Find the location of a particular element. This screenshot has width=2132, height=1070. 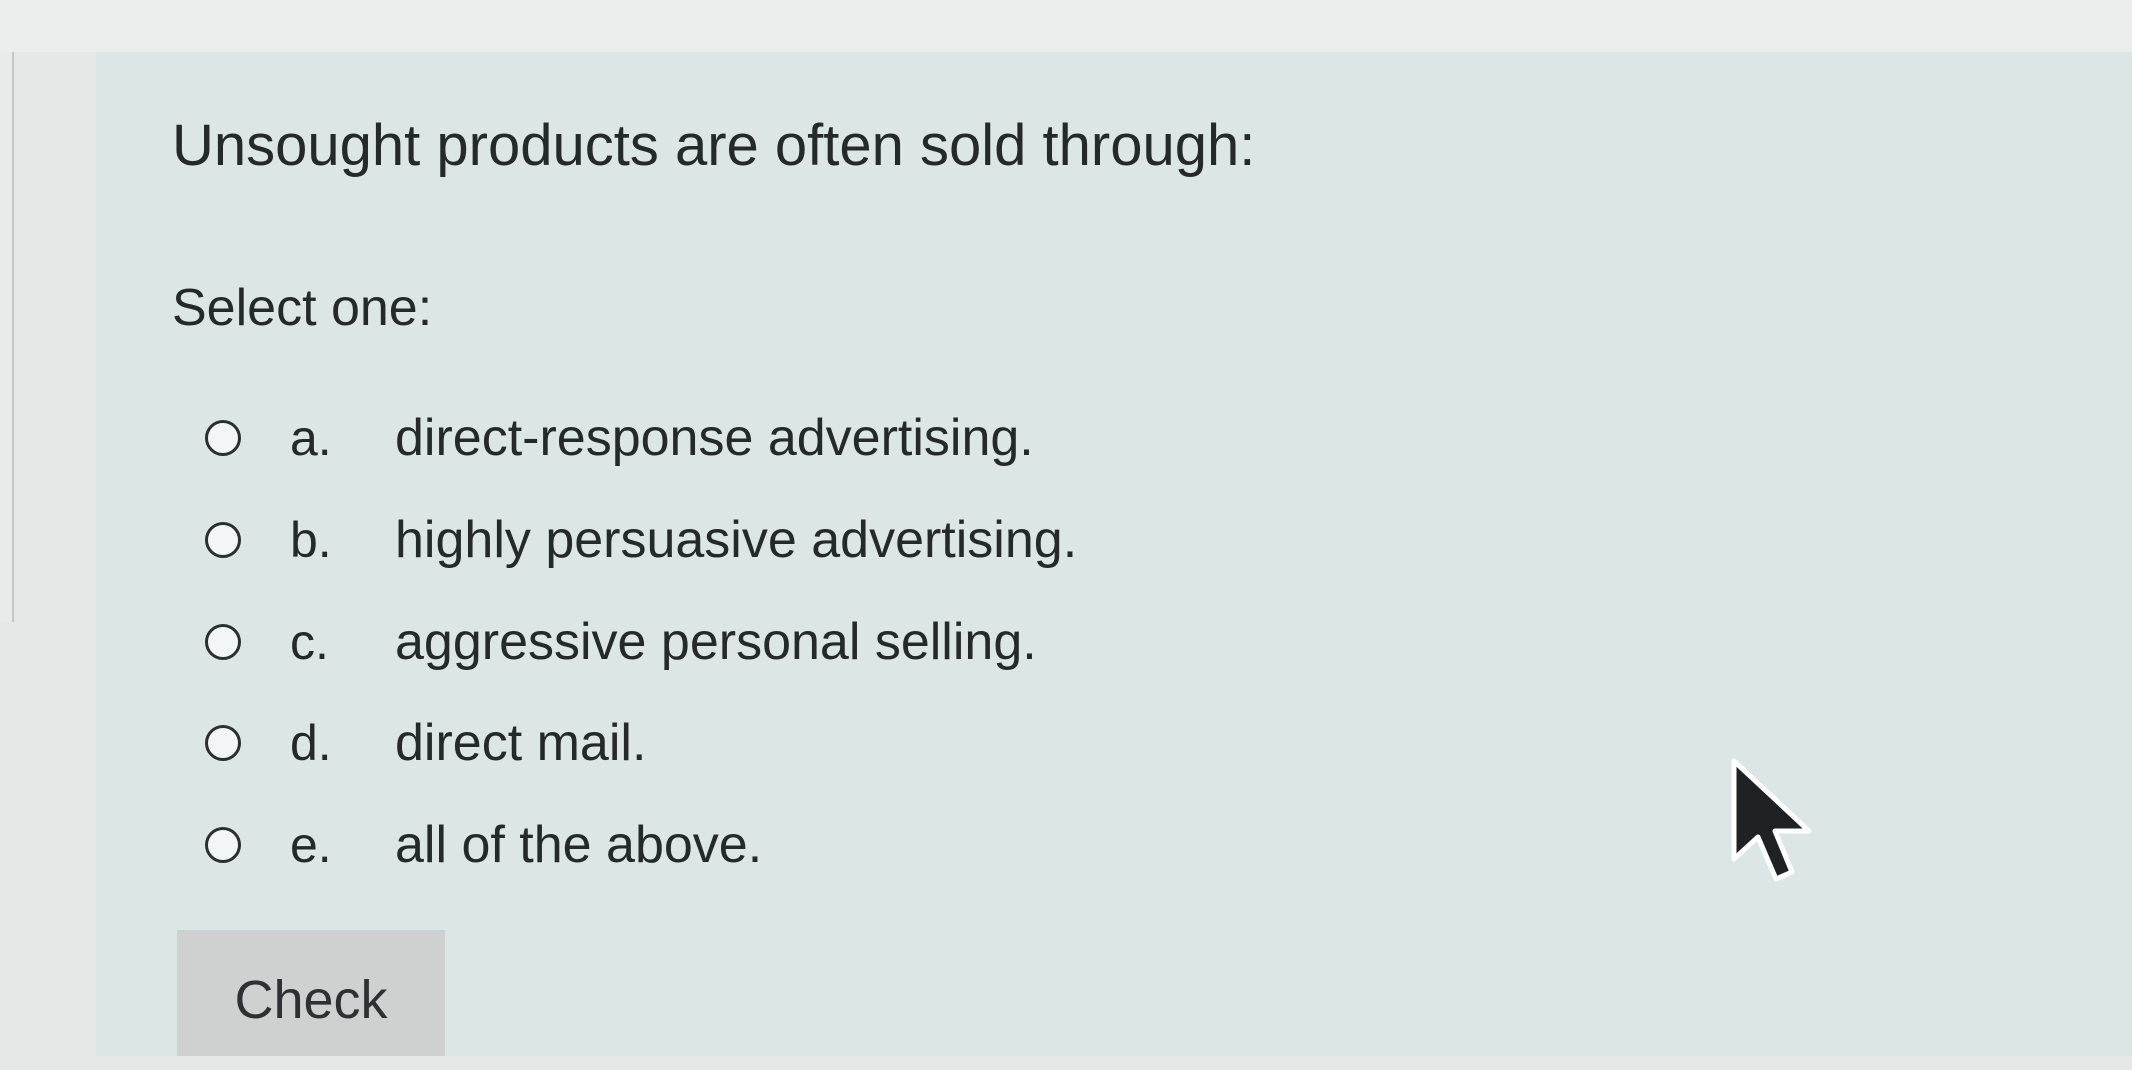

option-letter: c. is located at coordinates (309, 642).